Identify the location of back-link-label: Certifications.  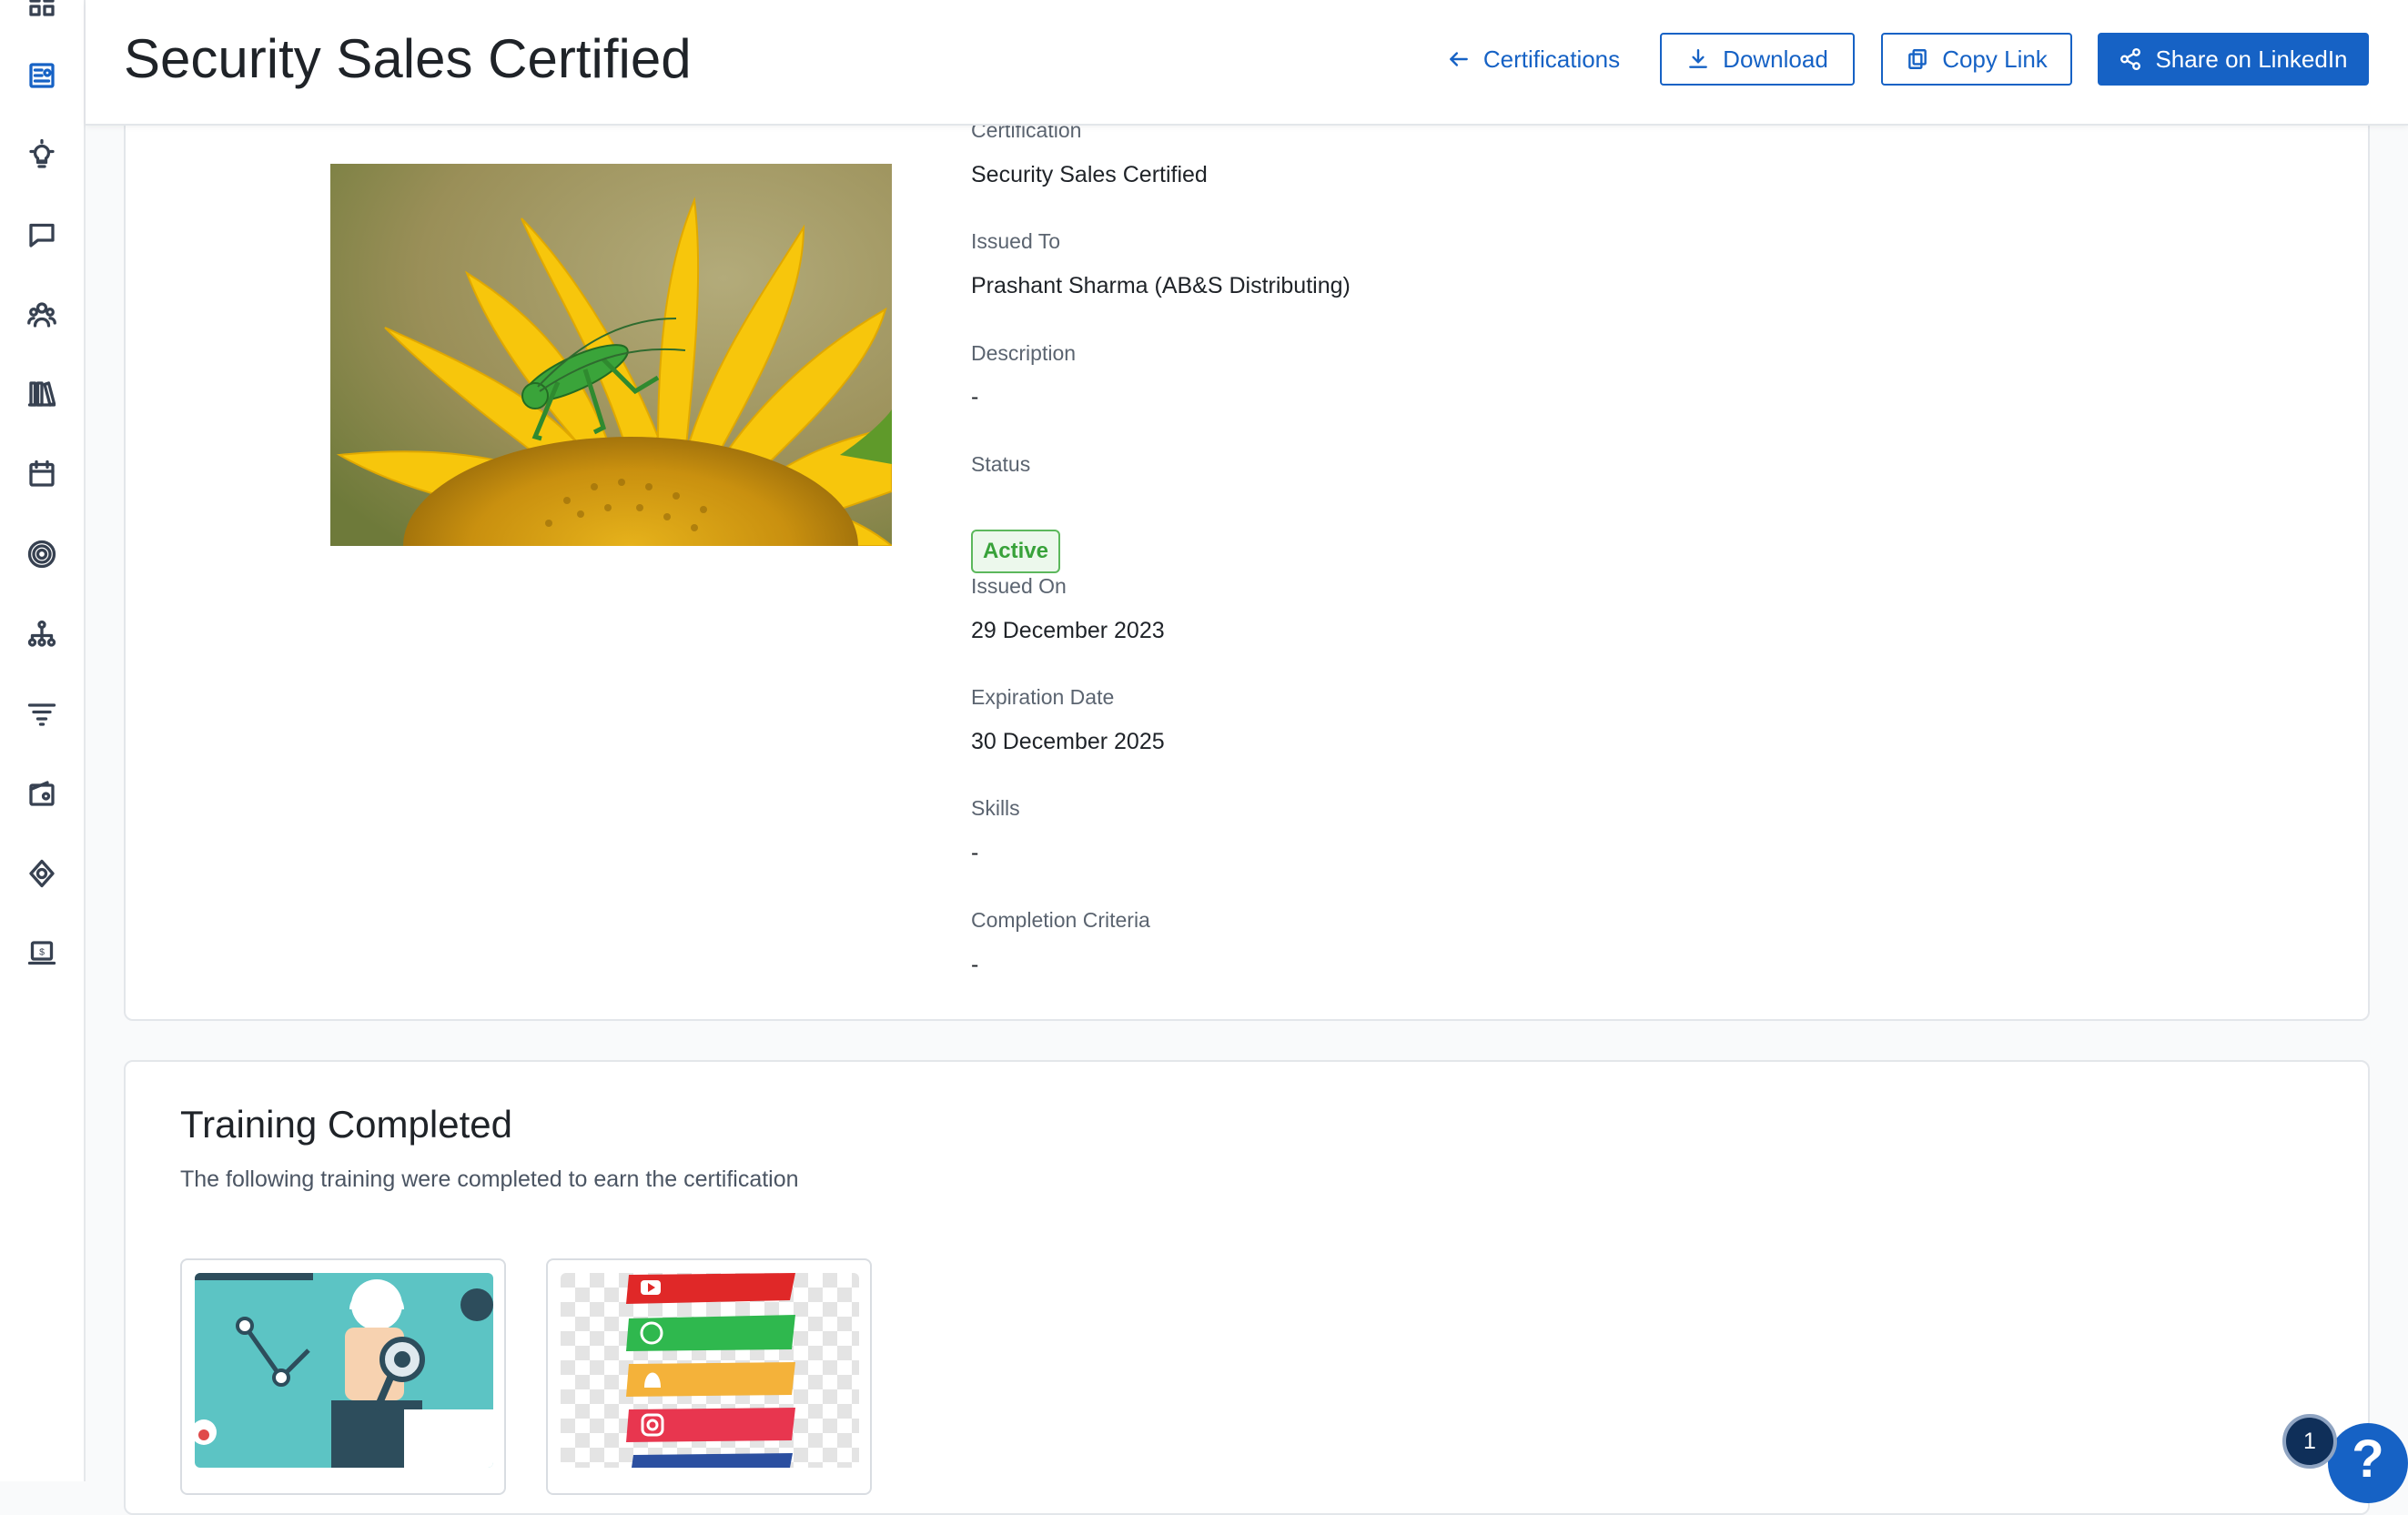
(1551, 59).